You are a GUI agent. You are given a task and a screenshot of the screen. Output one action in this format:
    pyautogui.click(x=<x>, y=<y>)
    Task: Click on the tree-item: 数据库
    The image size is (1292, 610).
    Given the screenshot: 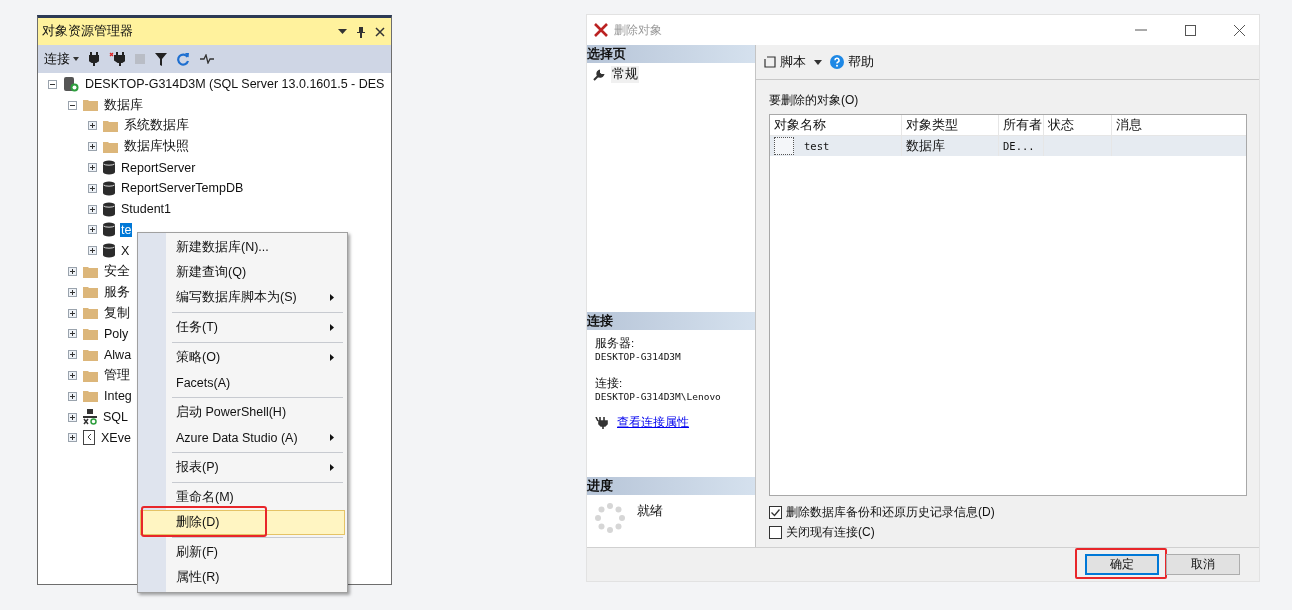 What is the action you would take?
    pyautogui.click(x=123, y=105)
    